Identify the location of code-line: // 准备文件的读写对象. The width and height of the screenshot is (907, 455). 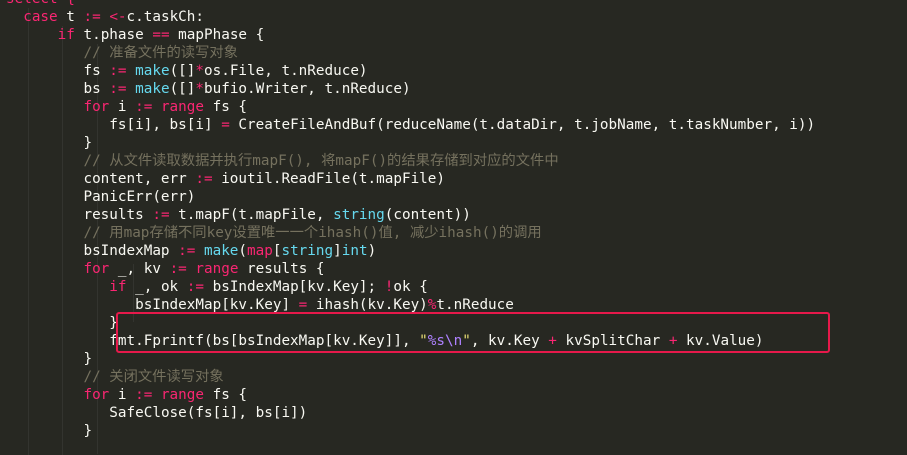
(122, 53).